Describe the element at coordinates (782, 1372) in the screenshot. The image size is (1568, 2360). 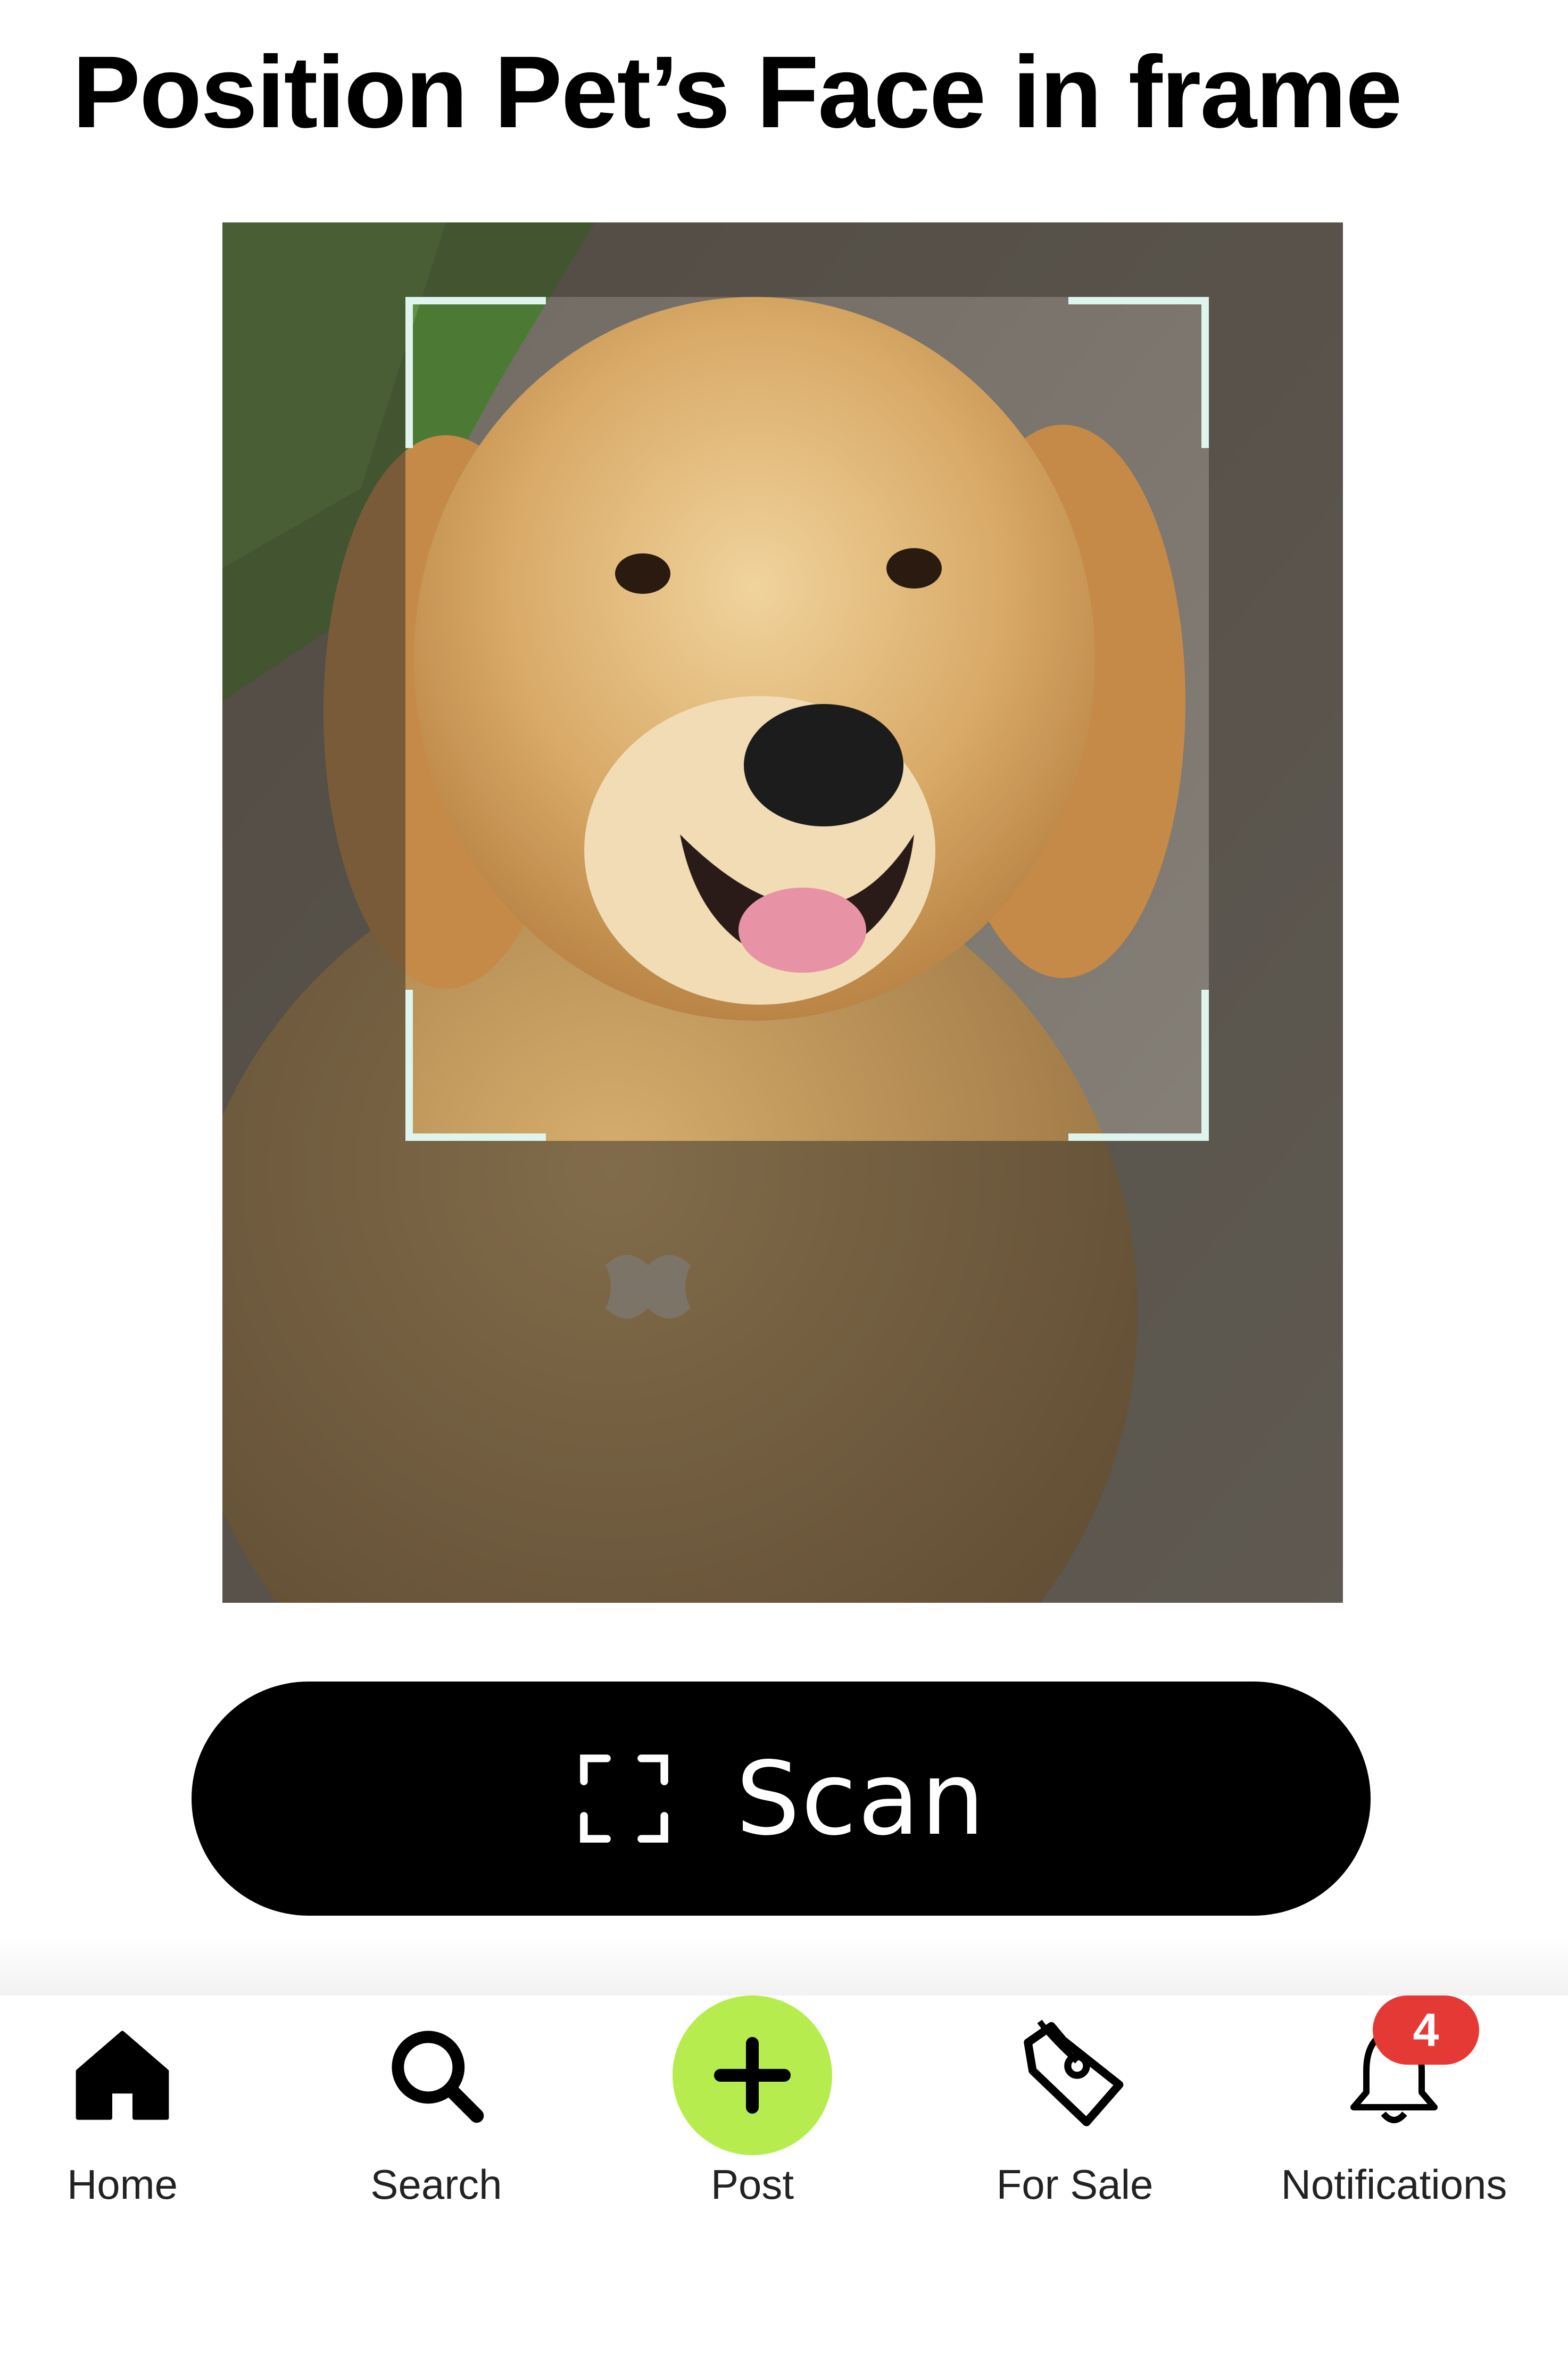
I see `dim-overlay-bottom` at that location.